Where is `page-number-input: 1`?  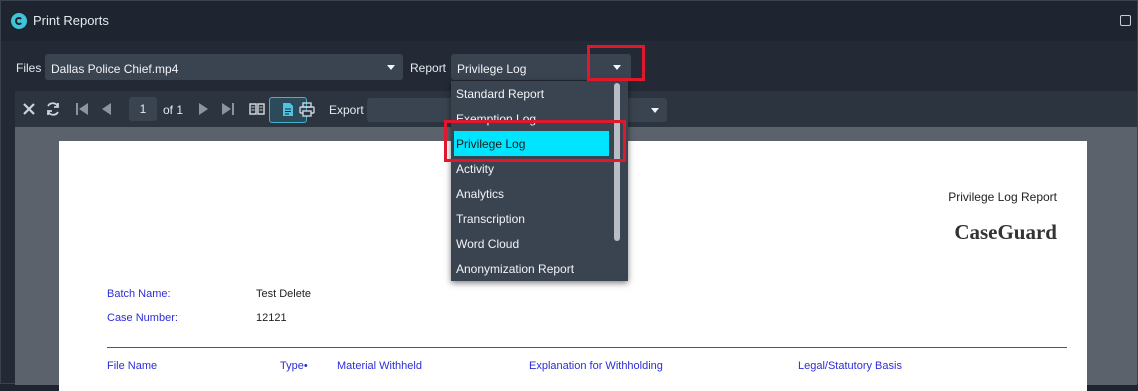
page-number-input: 1 is located at coordinates (143, 109).